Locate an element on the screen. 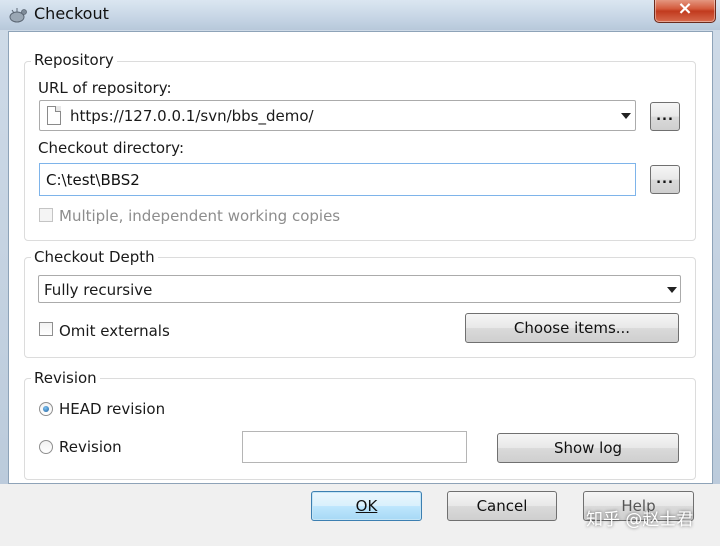 The image size is (720, 546). checkout-depth-group-label: Checkout Depth is located at coordinates (94, 257).